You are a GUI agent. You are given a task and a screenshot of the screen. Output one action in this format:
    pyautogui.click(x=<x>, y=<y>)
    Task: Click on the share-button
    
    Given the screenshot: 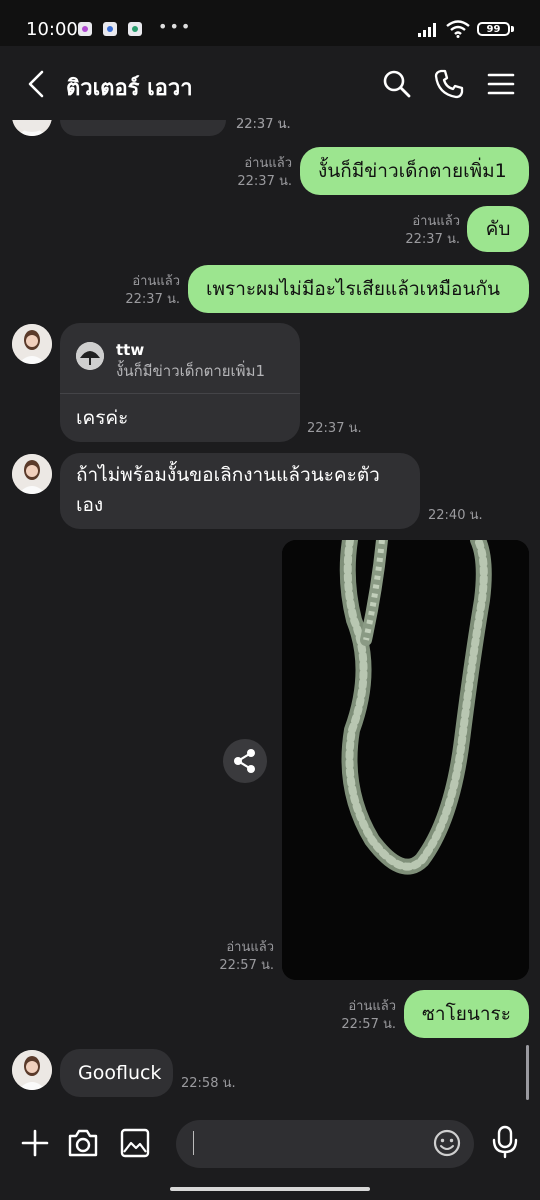 What is the action you would take?
    pyautogui.click(x=245, y=761)
    